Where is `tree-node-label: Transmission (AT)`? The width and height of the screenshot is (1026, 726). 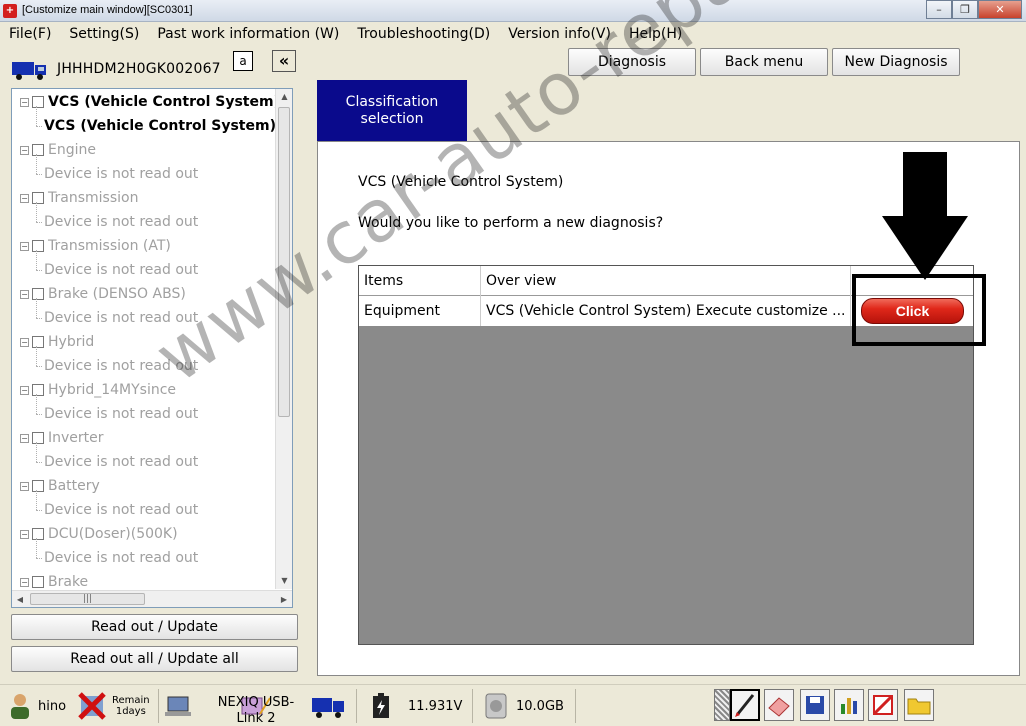
tree-node-label: Transmission (AT) is located at coordinates (109, 246).